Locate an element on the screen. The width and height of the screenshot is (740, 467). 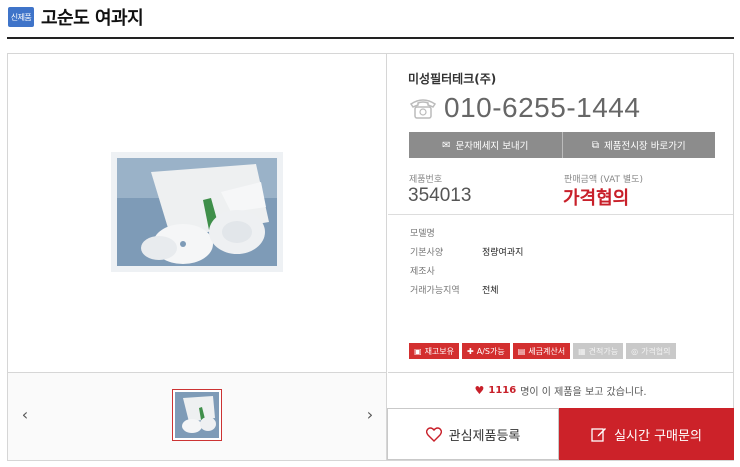
spec-label-basic: 기본사양 is located at coordinates (427, 253).